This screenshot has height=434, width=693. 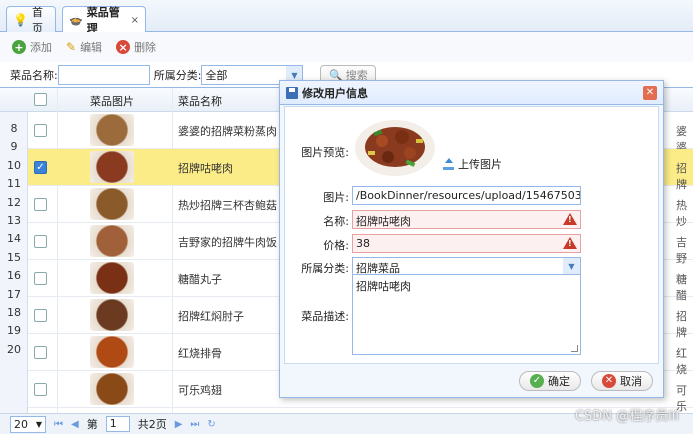 I want to click on cancel-button-label: 取消, so click(x=631, y=381).